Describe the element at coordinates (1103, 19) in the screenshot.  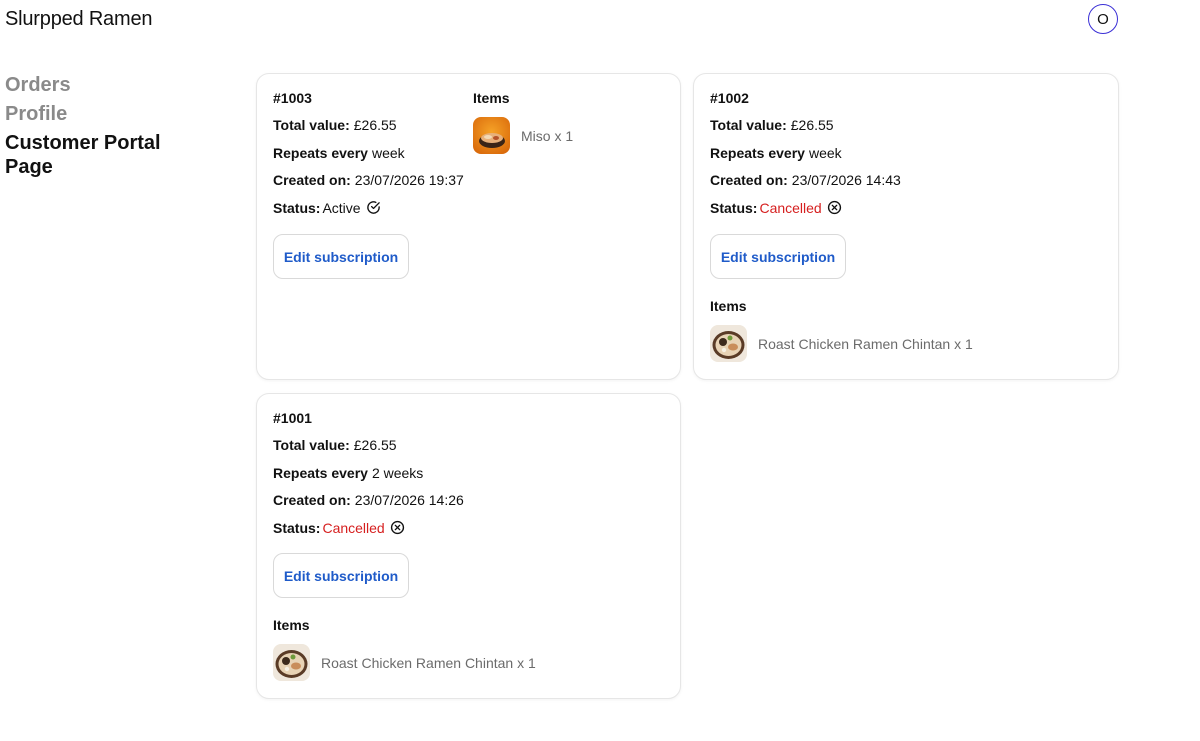
I see `user-avatar: O` at that location.